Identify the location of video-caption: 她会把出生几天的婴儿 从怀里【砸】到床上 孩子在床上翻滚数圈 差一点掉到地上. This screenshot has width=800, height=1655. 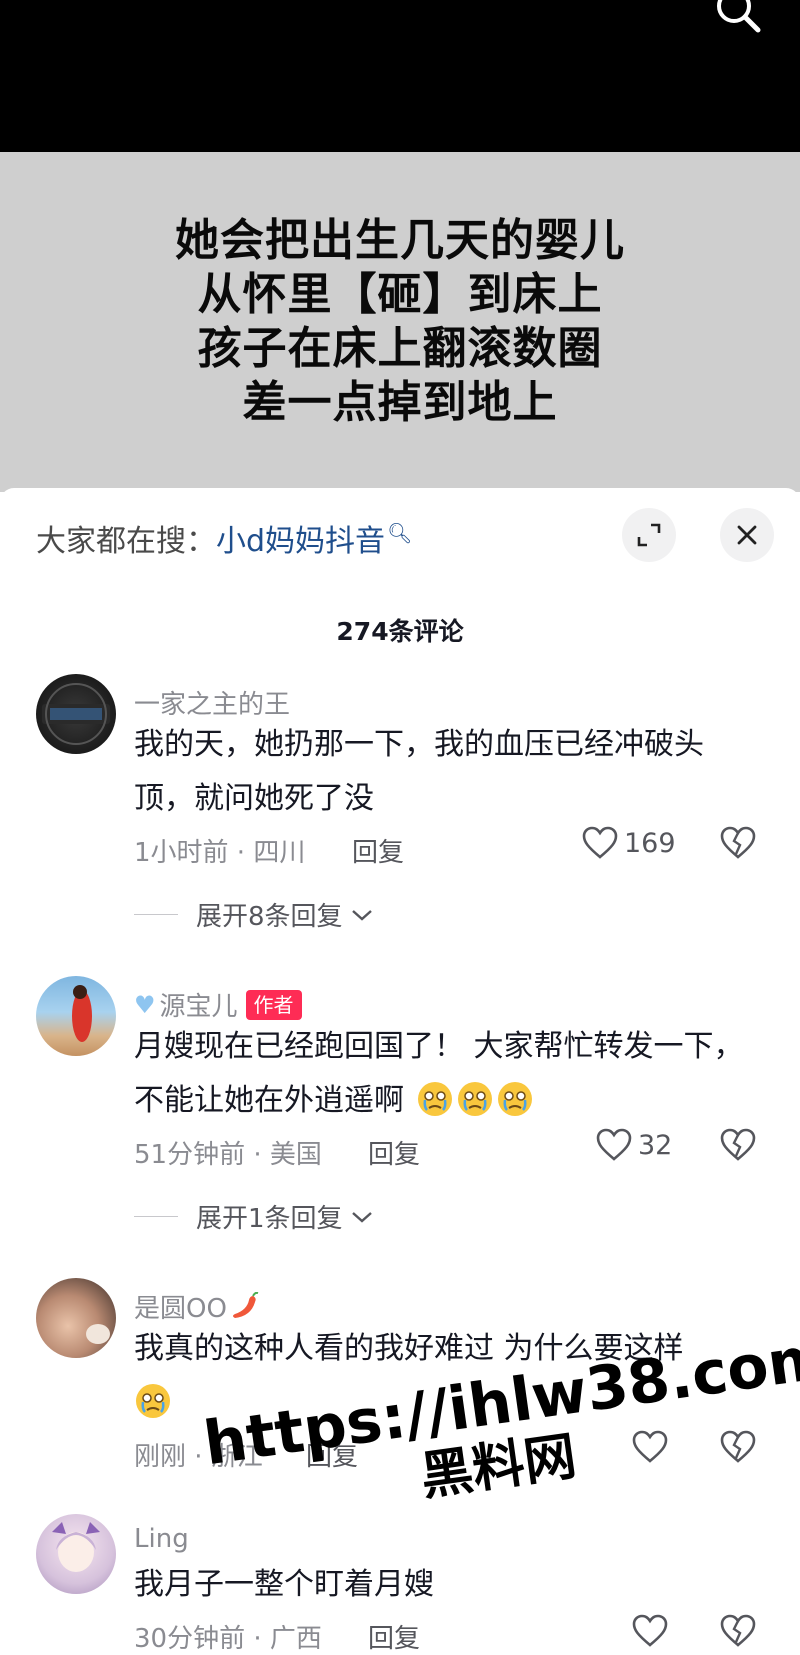
(400, 322).